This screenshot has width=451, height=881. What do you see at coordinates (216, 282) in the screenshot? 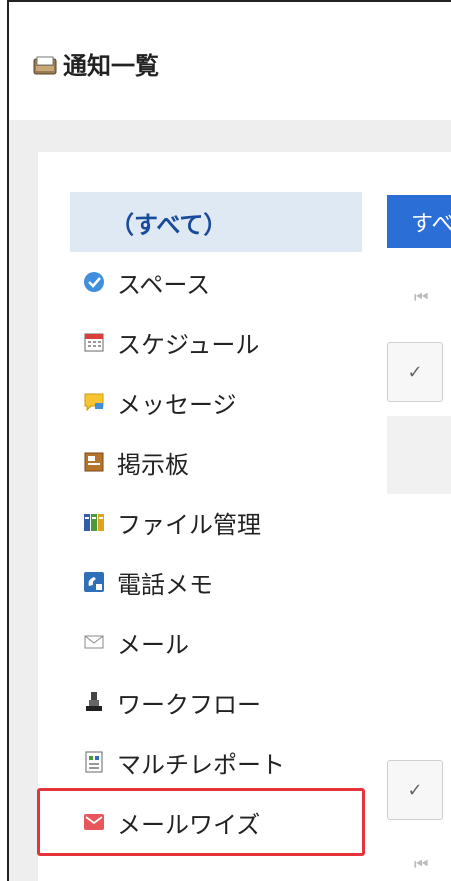
I see `sidebar-item-space: スペース` at bounding box center [216, 282].